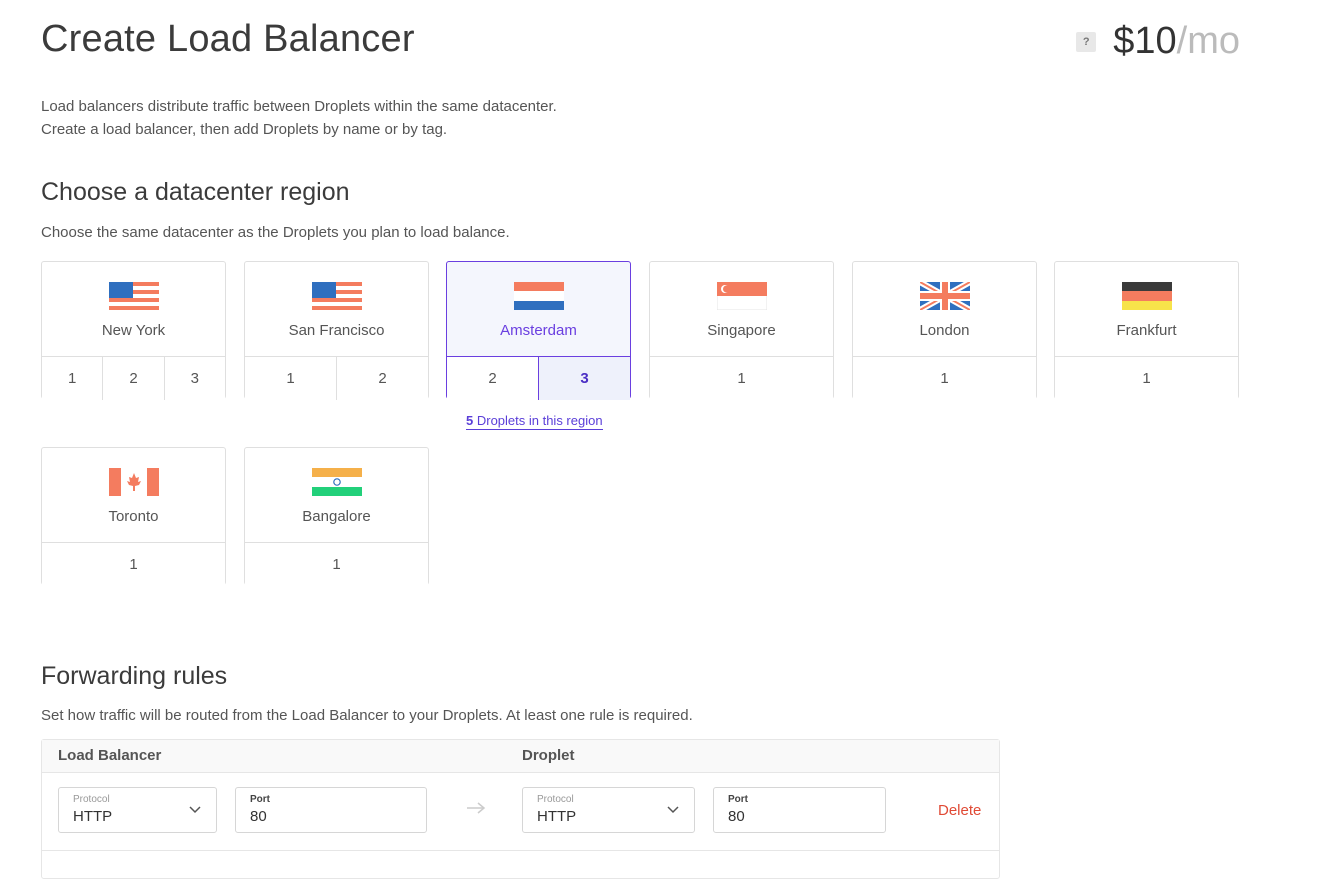 Image resolution: width=1335 pixels, height=879 pixels. What do you see at coordinates (741, 296) in the screenshot?
I see `sg-flag-icon` at bounding box center [741, 296].